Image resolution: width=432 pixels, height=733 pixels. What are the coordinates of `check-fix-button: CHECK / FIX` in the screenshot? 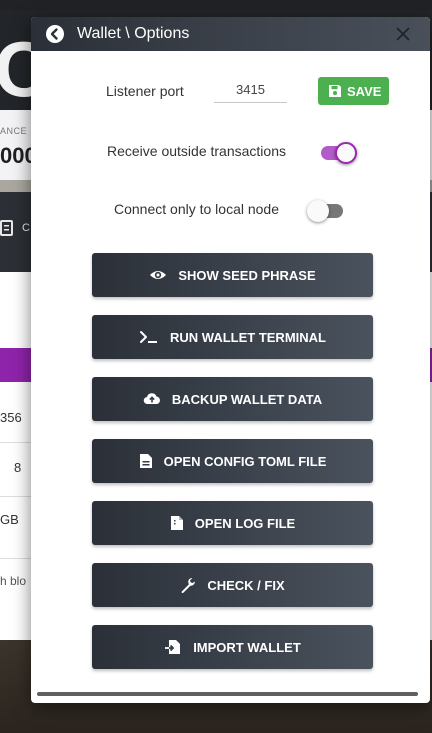 It's located at (232, 585).